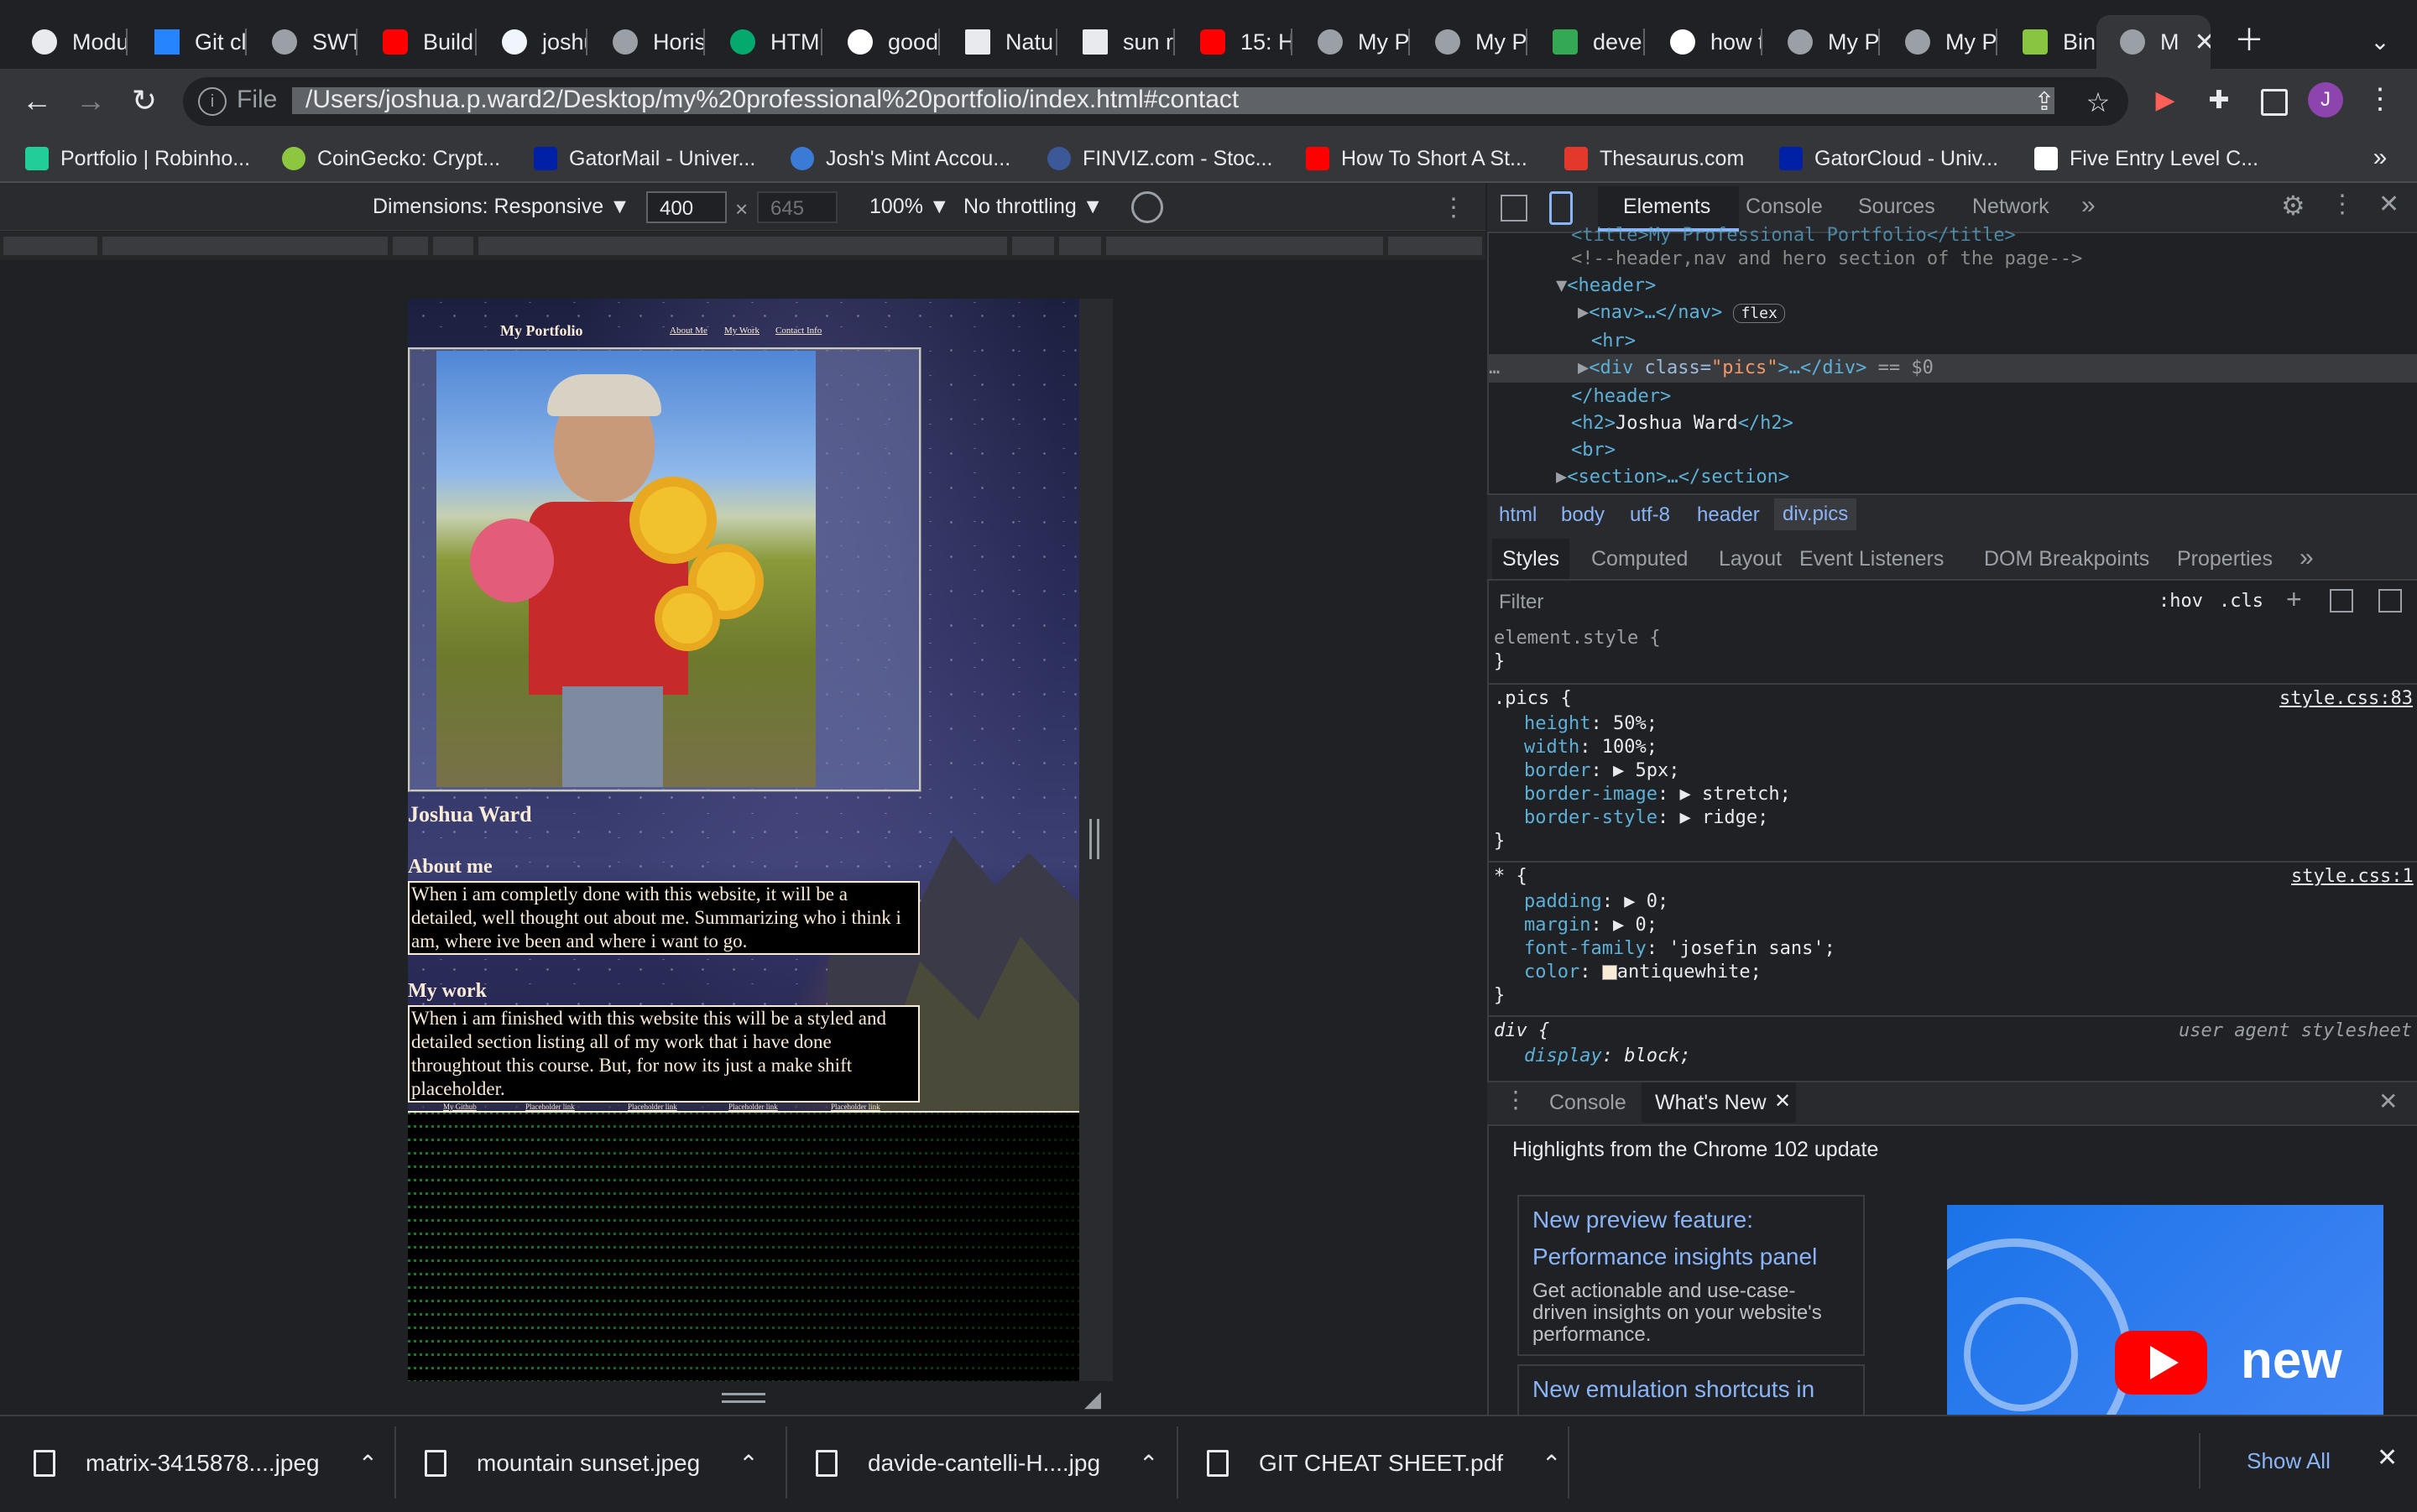 Image resolution: width=2417 pixels, height=1512 pixels. Describe the element at coordinates (1561, 208) in the screenshot. I see `device-toggle-icon` at that location.